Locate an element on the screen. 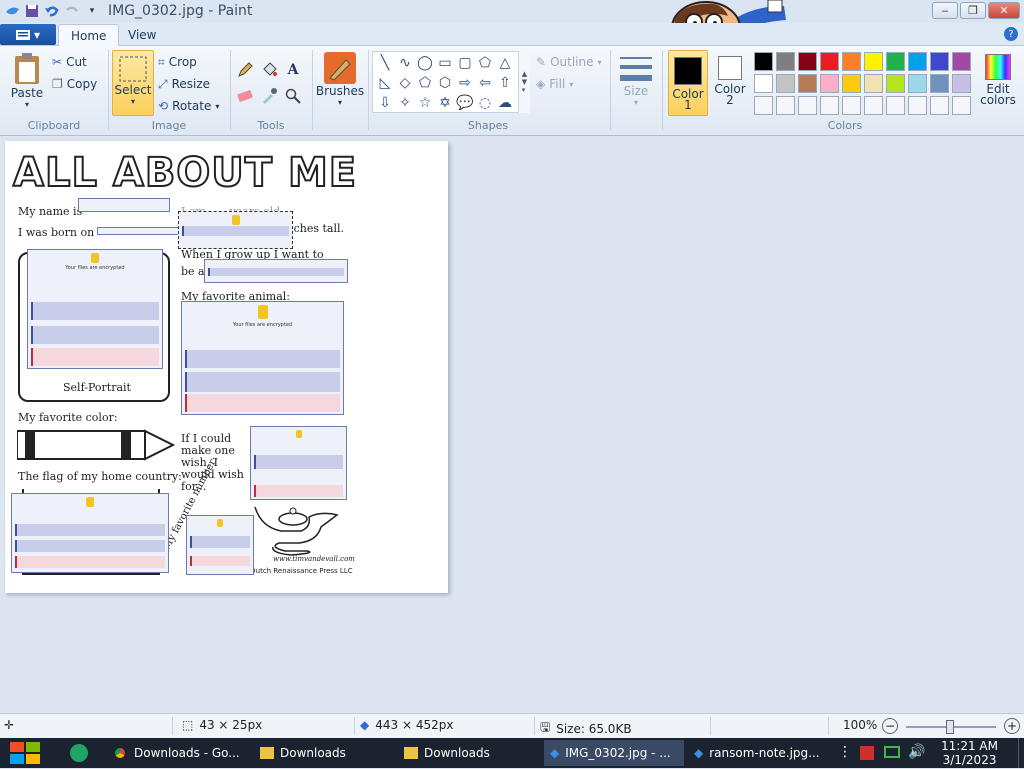  text-tool-icon: A is located at coordinates (293, 70).